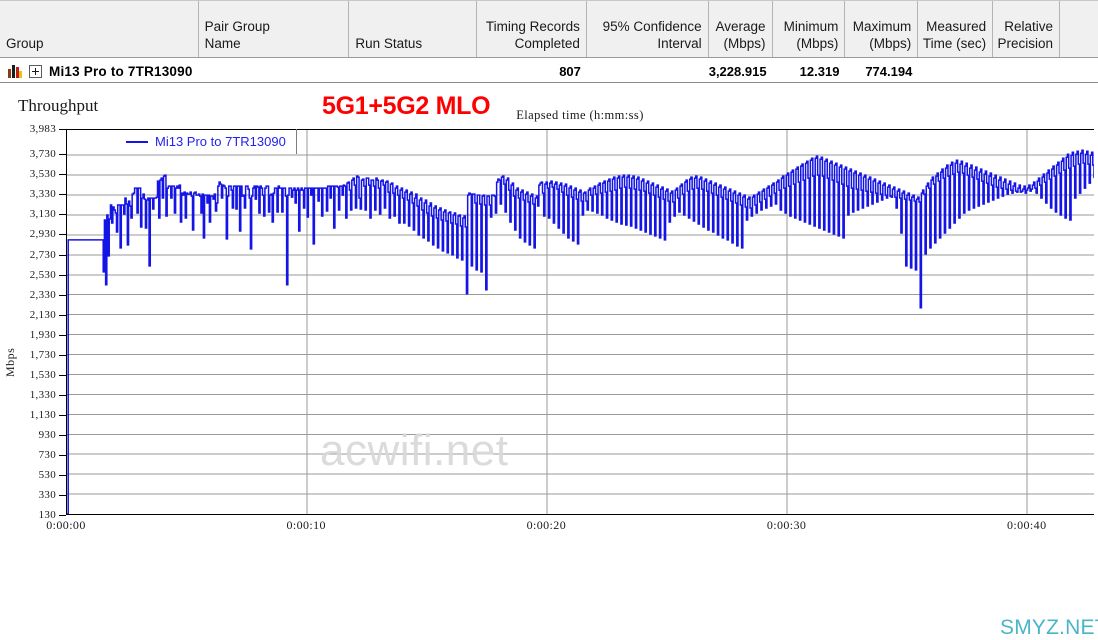 This screenshot has width=1098, height=640. What do you see at coordinates (274, 29) in the screenshot?
I see `column-header-pair-group-name: Pair Group Name` at bounding box center [274, 29].